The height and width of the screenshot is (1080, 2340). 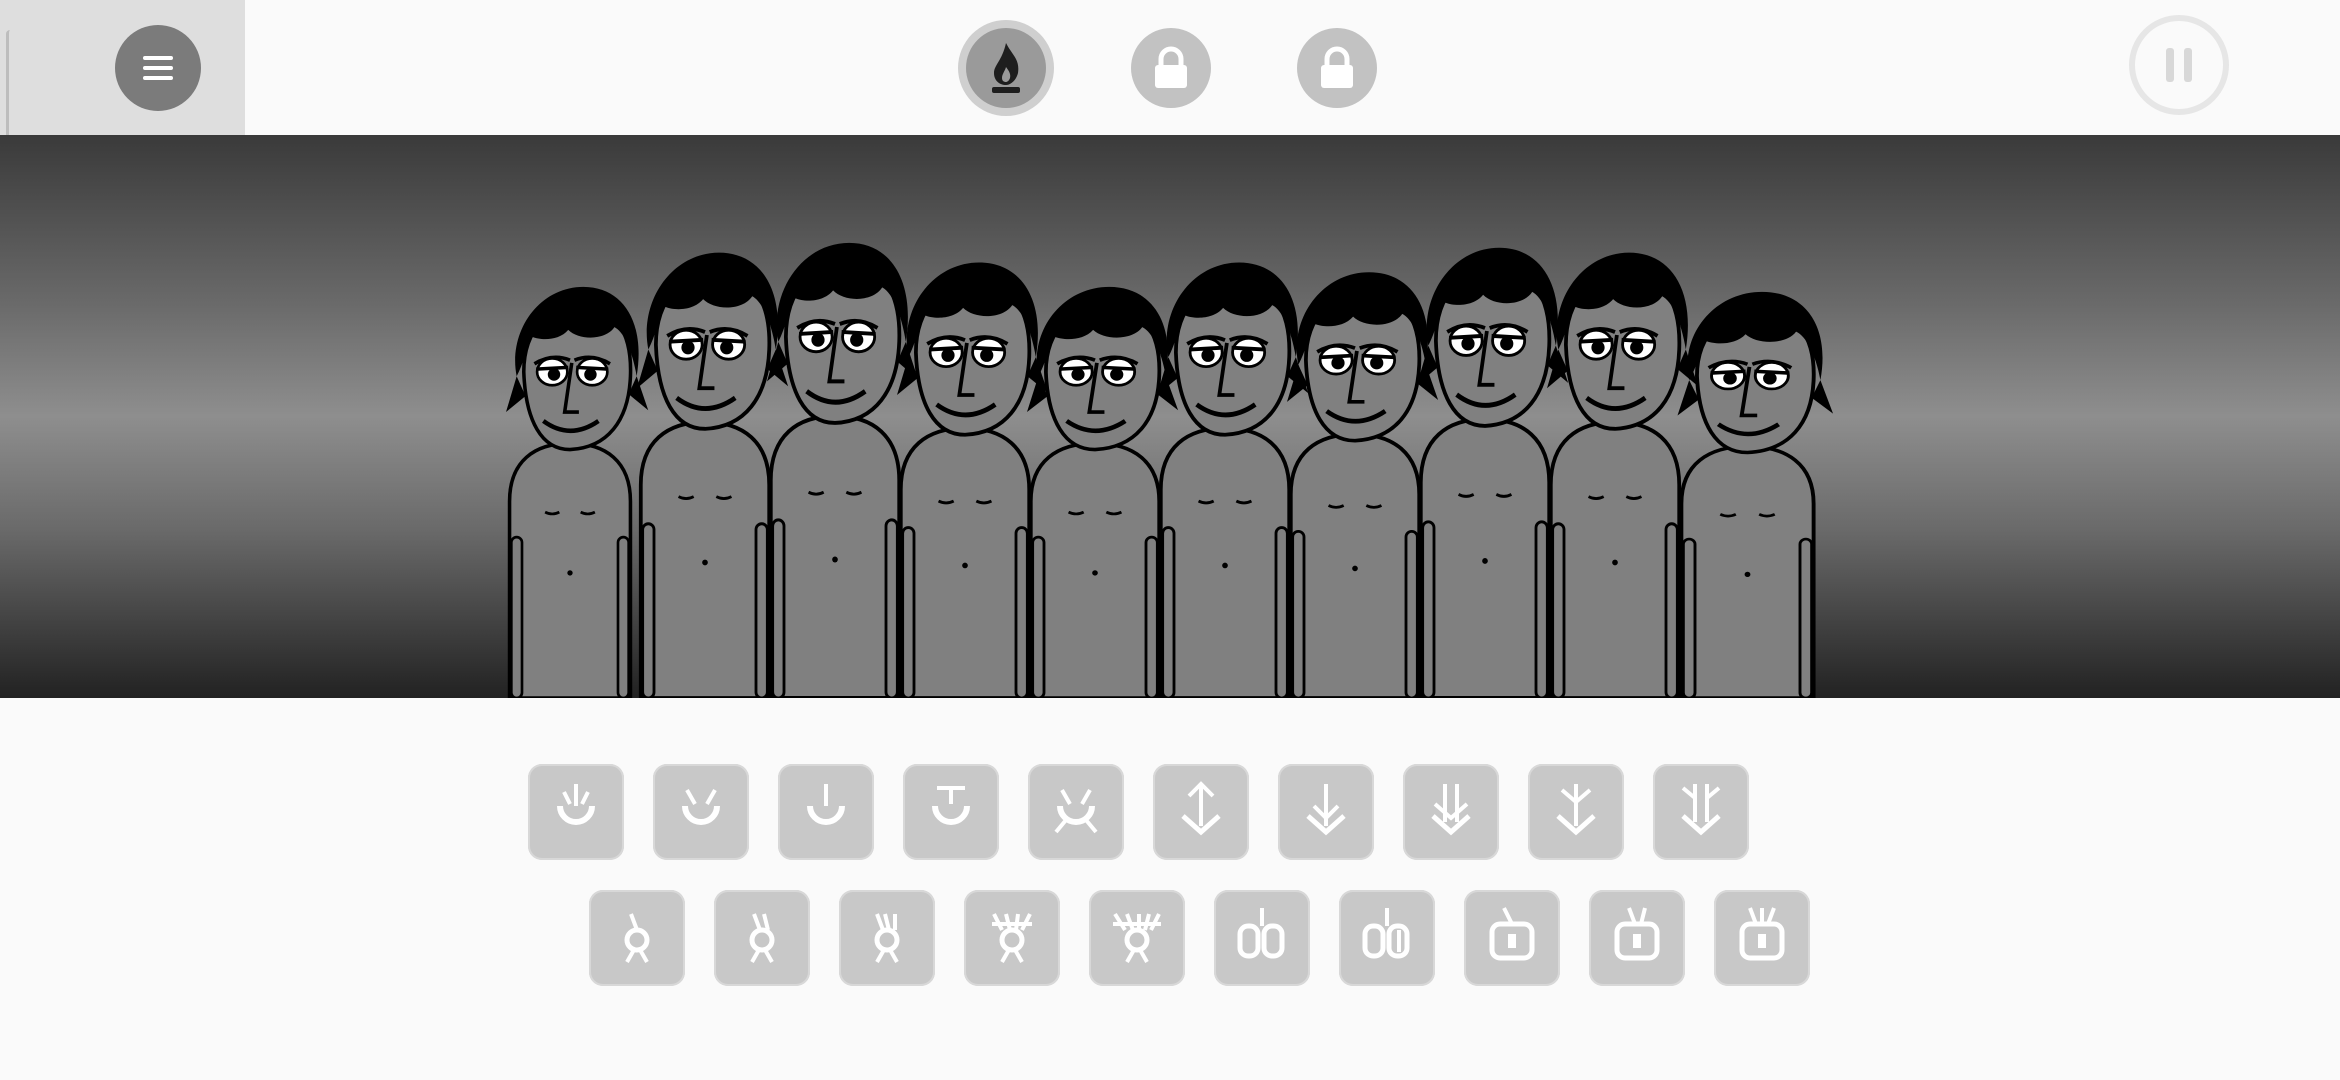 I want to click on mode-button-flame, so click(x=1006, y=68).